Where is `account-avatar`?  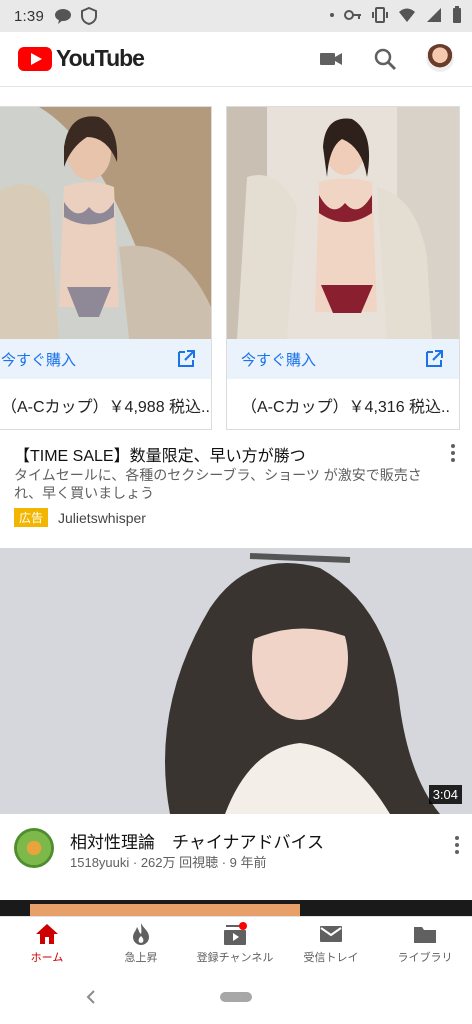 account-avatar is located at coordinates (440, 58).